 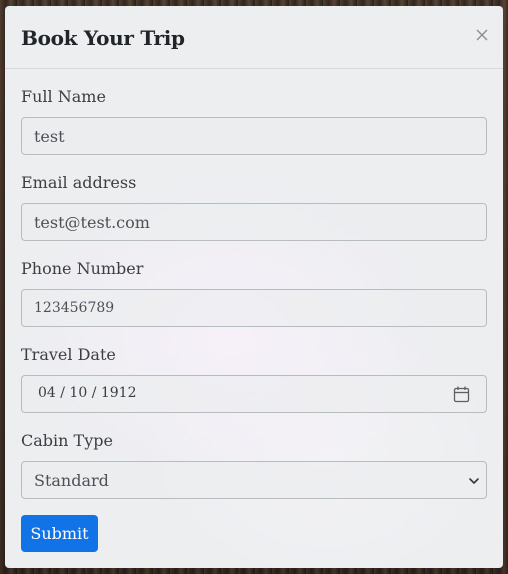 I want to click on modal-title: Book Your Trip, so click(x=103, y=38).